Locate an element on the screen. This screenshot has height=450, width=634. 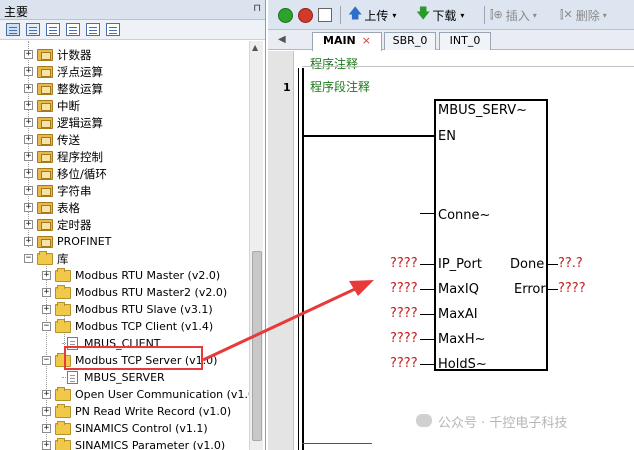
program-comment: 程序注释 is located at coordinates (334, 63).